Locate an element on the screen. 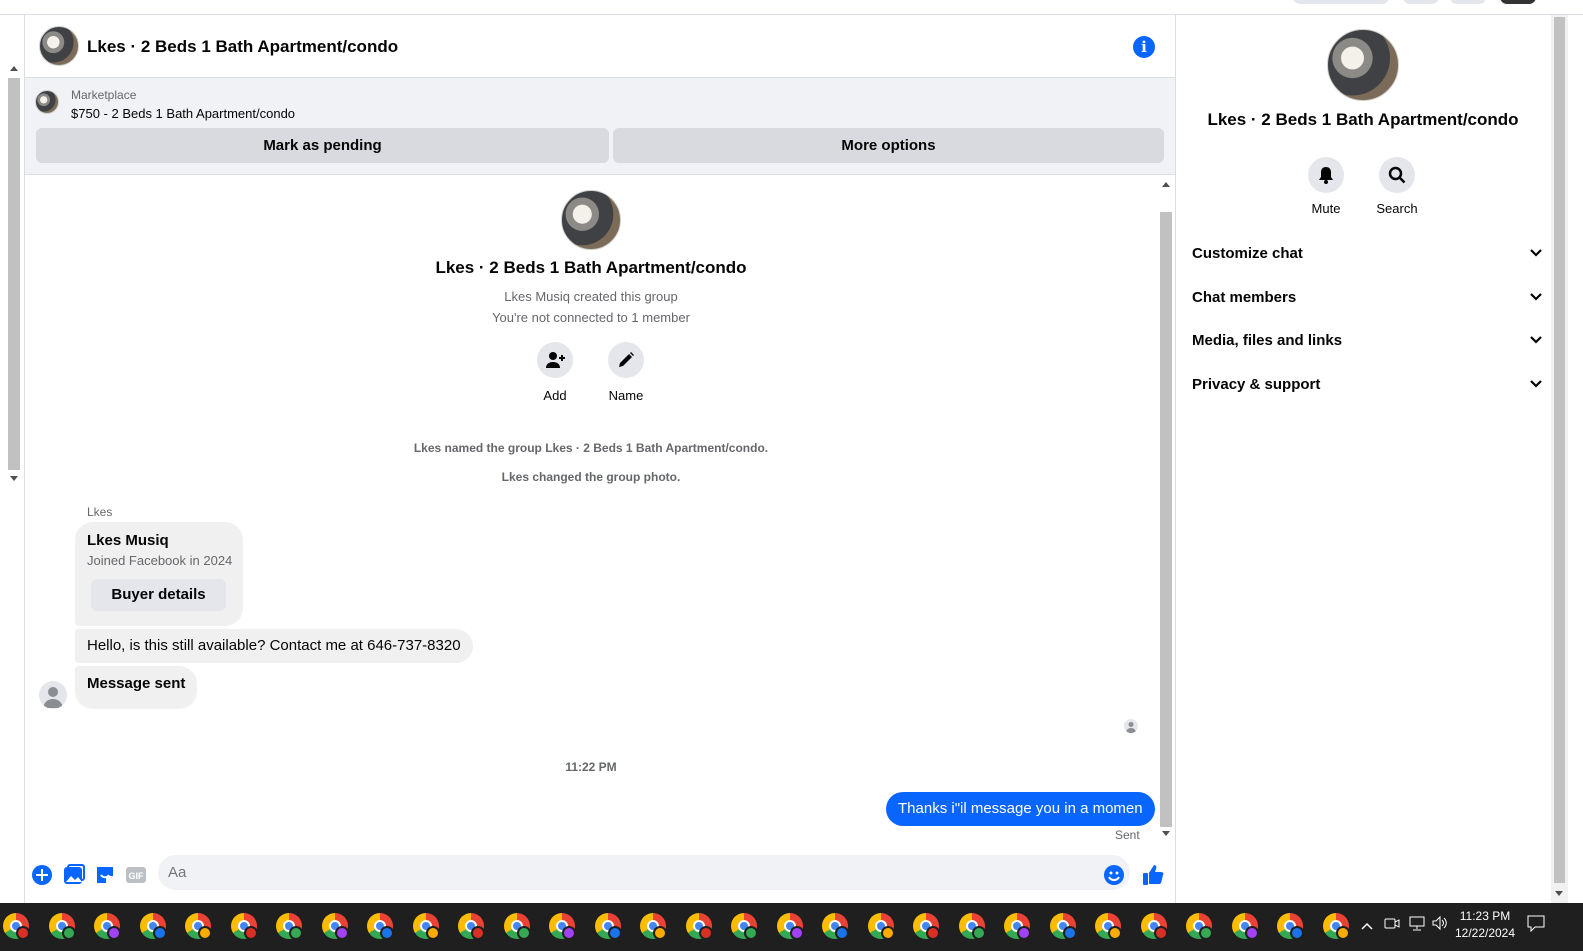 The width and height of the screenshot is (1583, 951). messages-scroll-down-icon is located at coordinates (1166, 833).